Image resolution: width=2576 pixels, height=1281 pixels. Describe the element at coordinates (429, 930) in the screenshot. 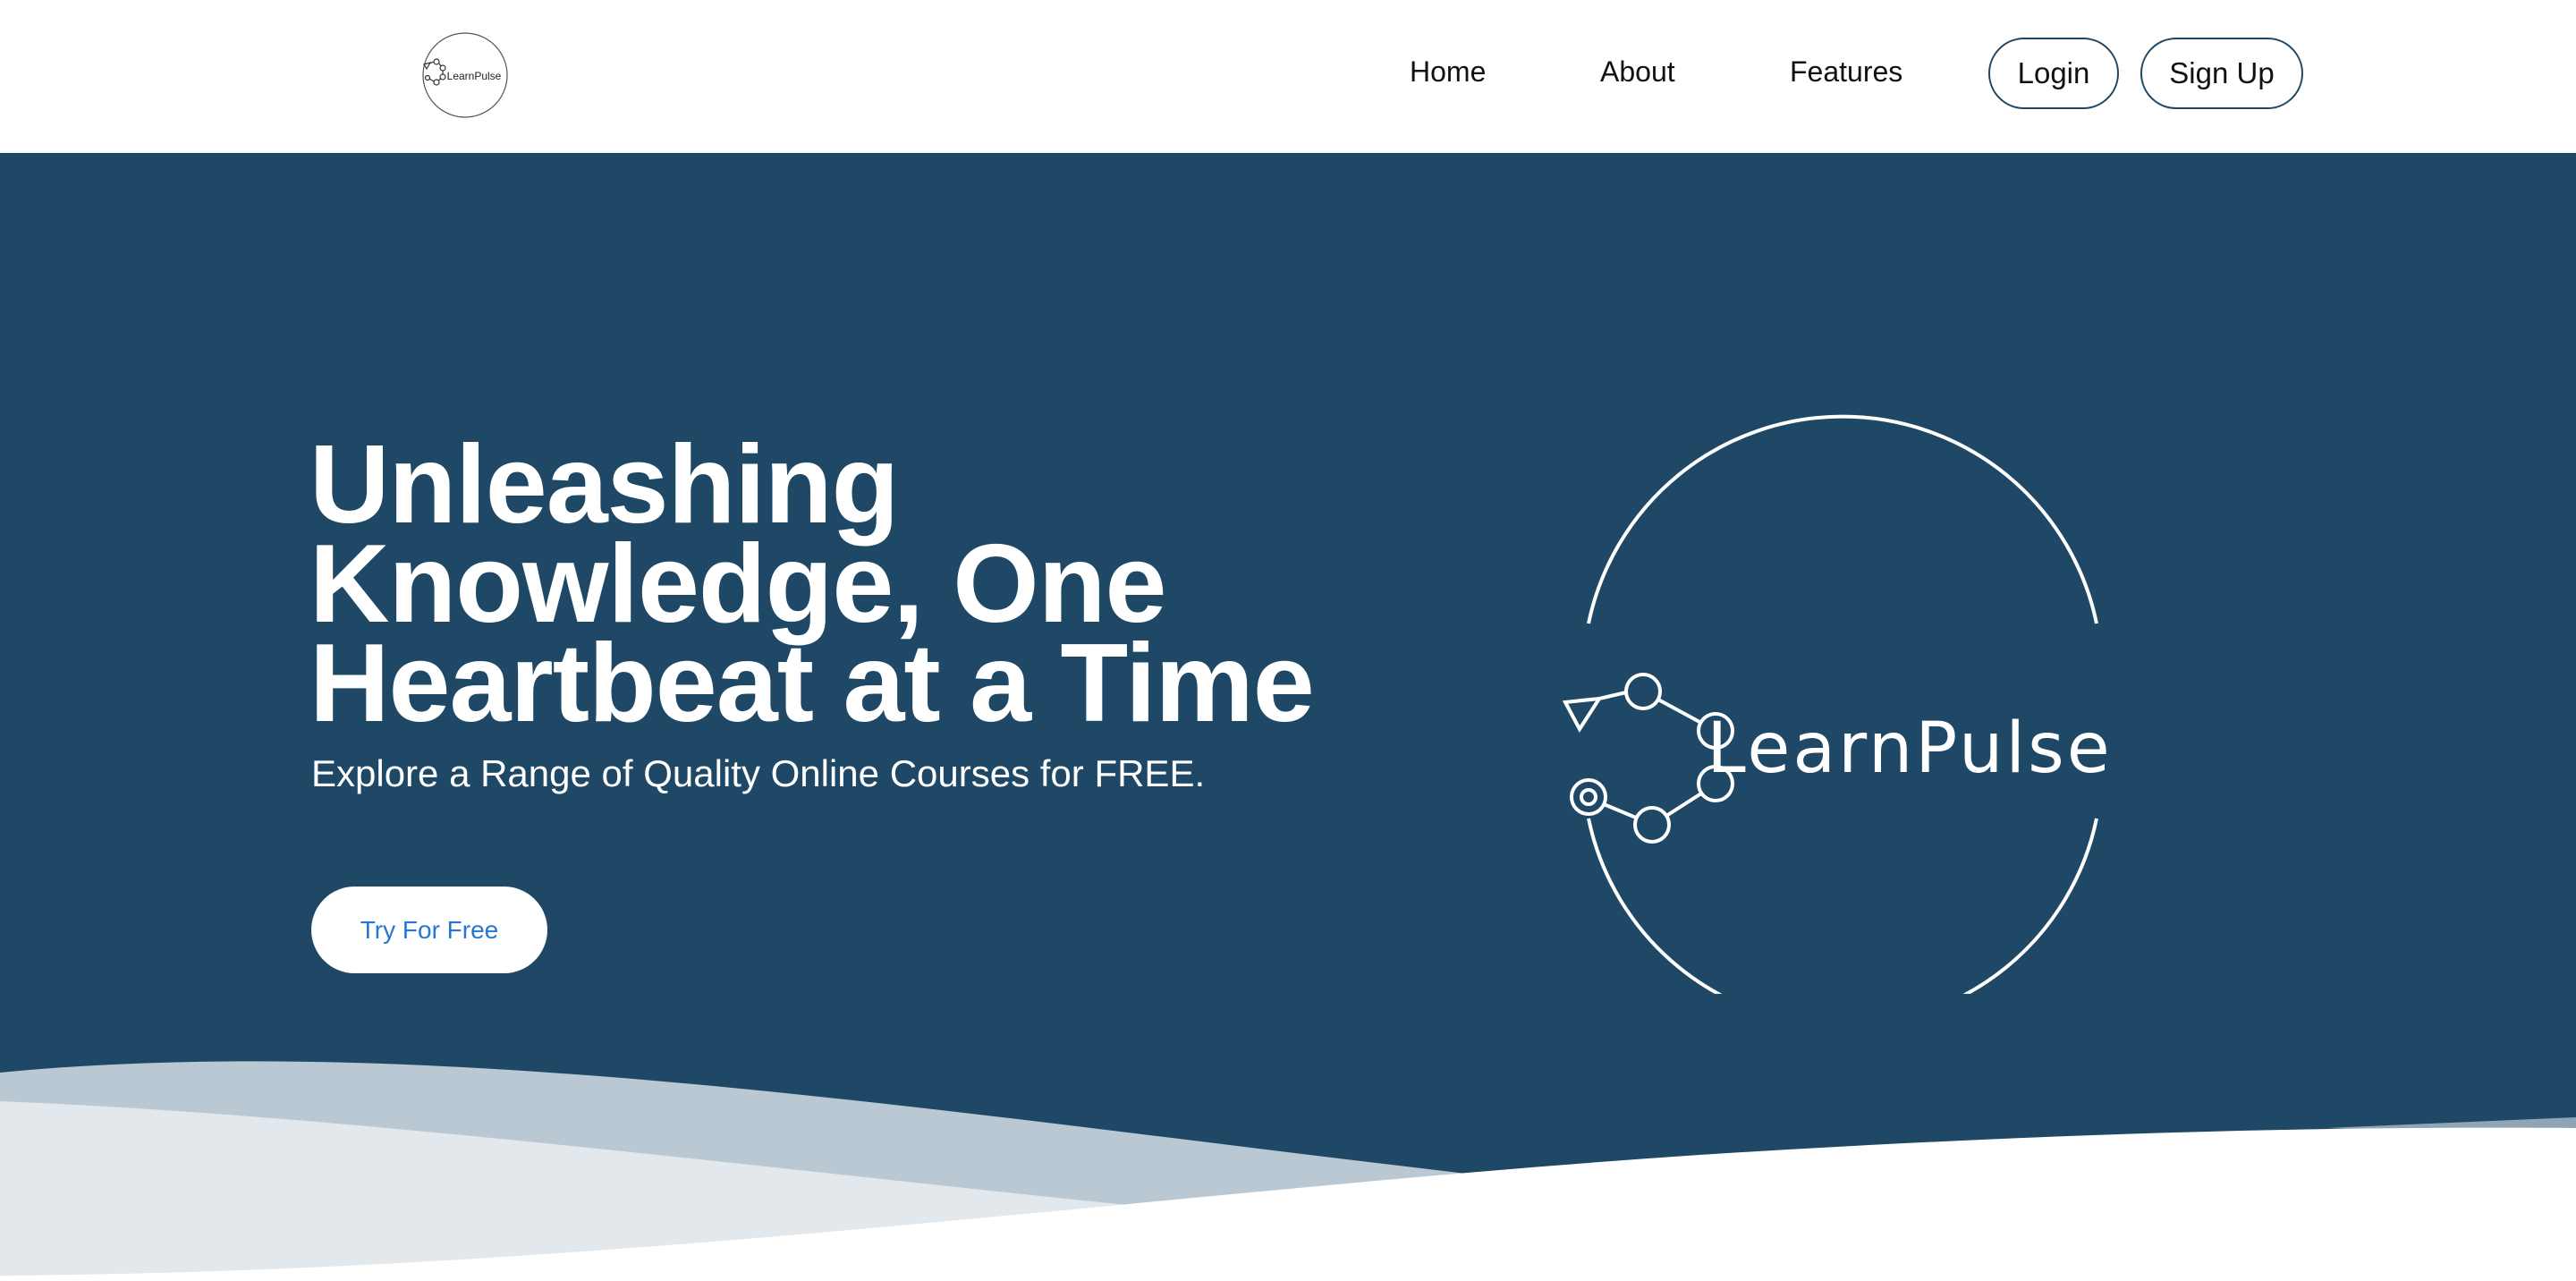

I see `try-for-free-button: Try For Free` at that location.